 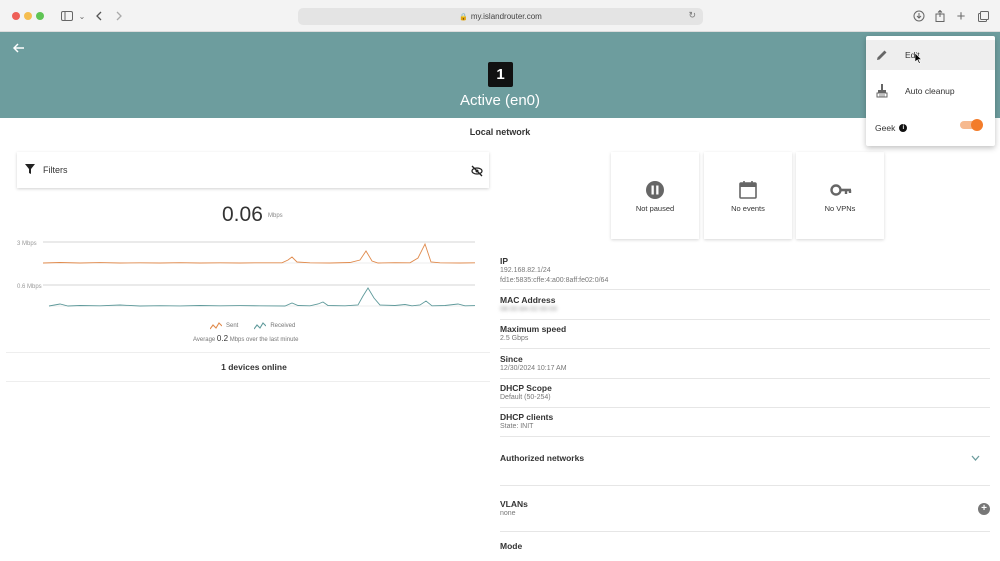 What do you see at coordinates (504, 261) in the screenshot?
I see `ip-label: IP` at bounding box center [504, 261].